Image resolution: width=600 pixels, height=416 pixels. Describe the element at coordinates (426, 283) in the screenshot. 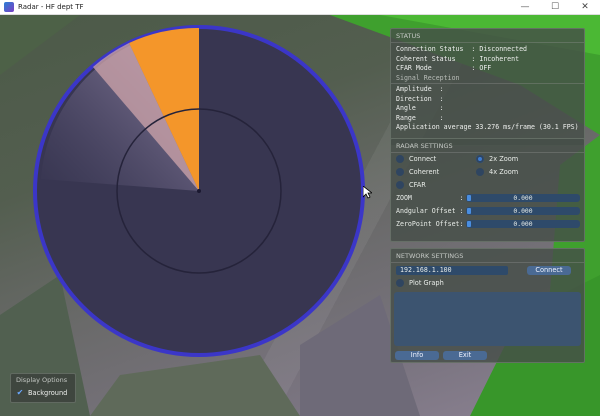

I see `plot-graph-label: Plot Graph` at that location.